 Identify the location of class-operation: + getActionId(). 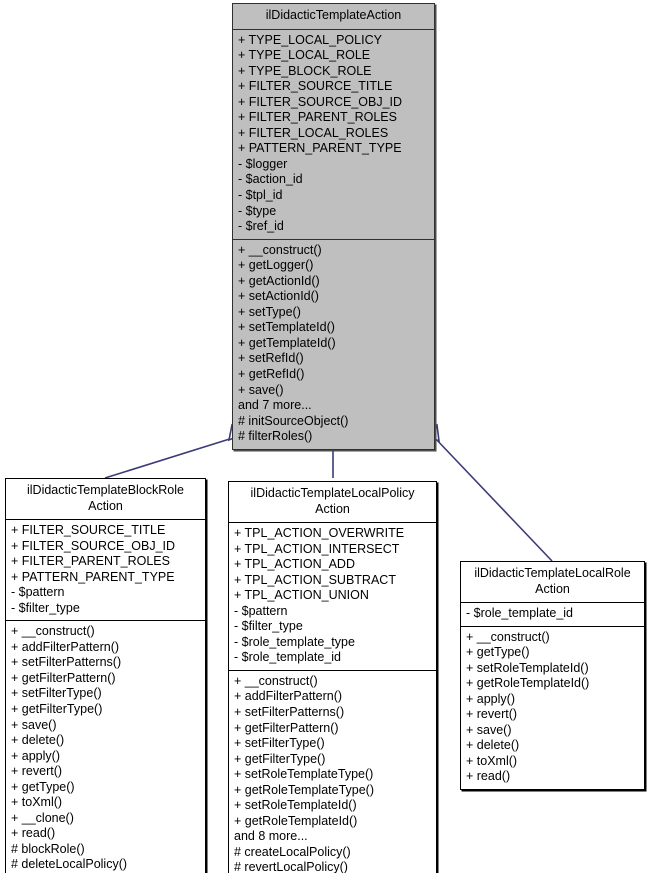
(279, 280).